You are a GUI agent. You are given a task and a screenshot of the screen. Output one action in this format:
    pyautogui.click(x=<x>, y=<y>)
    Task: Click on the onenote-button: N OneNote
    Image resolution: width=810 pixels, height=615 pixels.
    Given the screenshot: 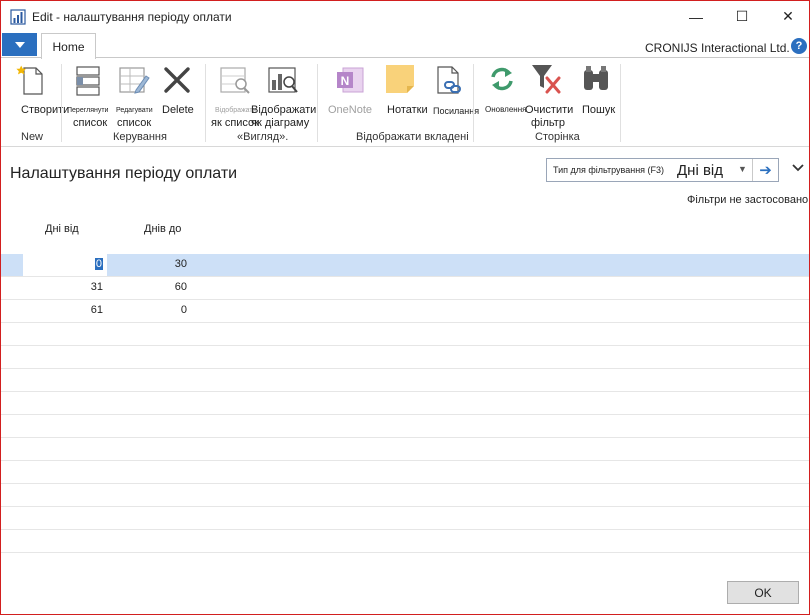 What is the action you would take?
    pyautogui.click(x=351, y=91)
    